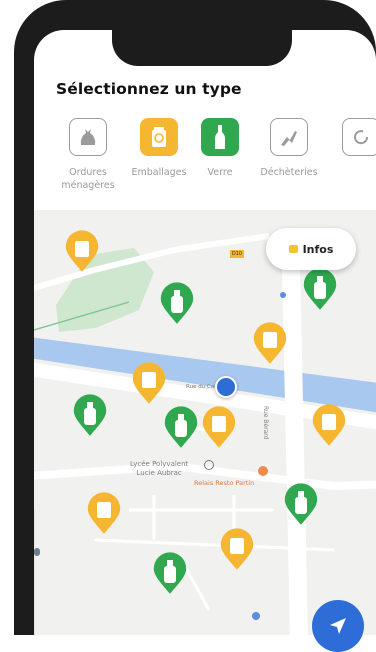 Image resolution: width=376 pixels, height=652 pixels. I want to click on infos-button: Infos, so click(311, 249).